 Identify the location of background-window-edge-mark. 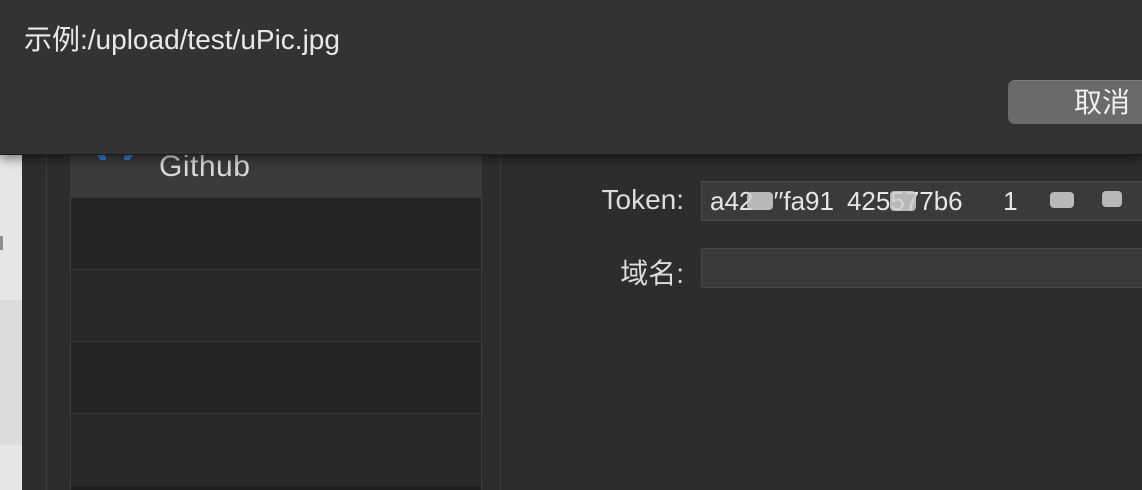
(1, 243).